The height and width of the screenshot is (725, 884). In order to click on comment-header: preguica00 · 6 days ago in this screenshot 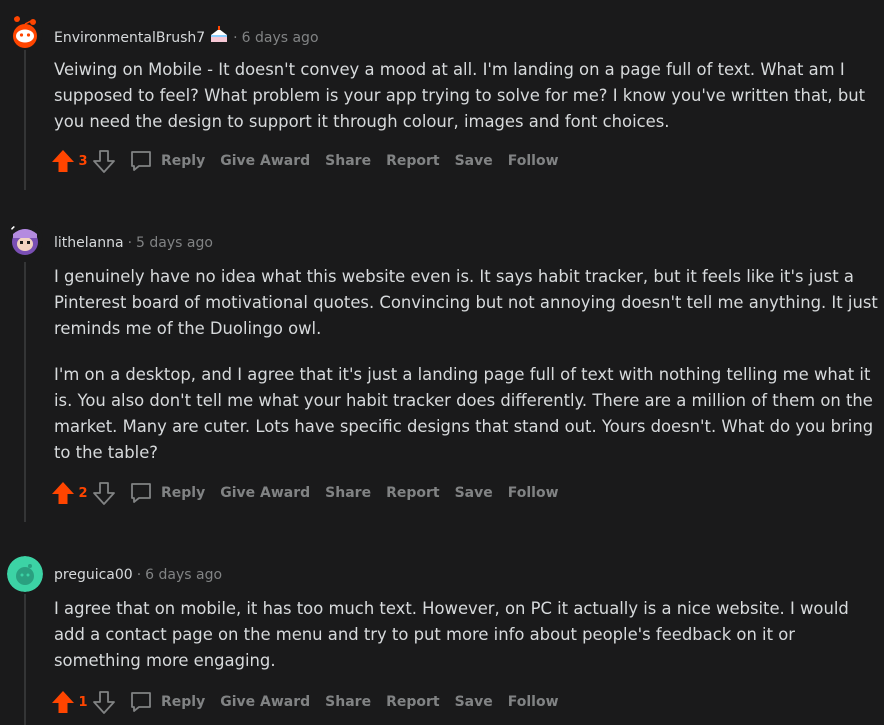, I will do `click(138, 575)`.